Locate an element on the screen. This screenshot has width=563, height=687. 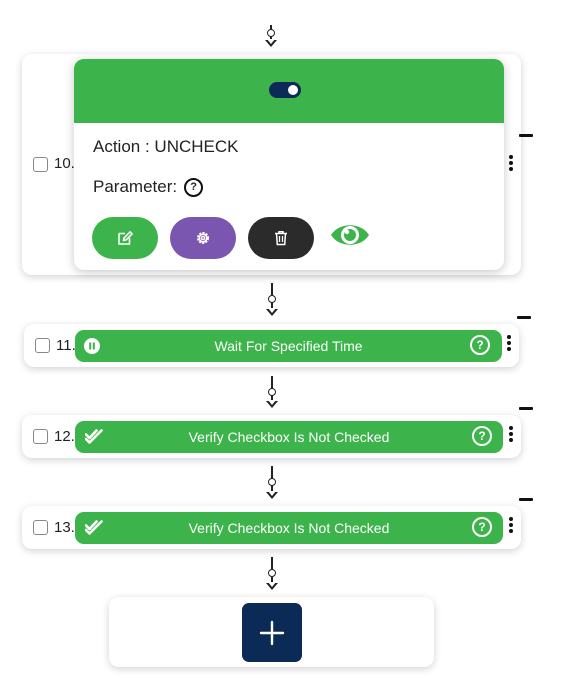
step-title-12: Verify Checkbox Is Not Checked is located at coordinates (289, 437).